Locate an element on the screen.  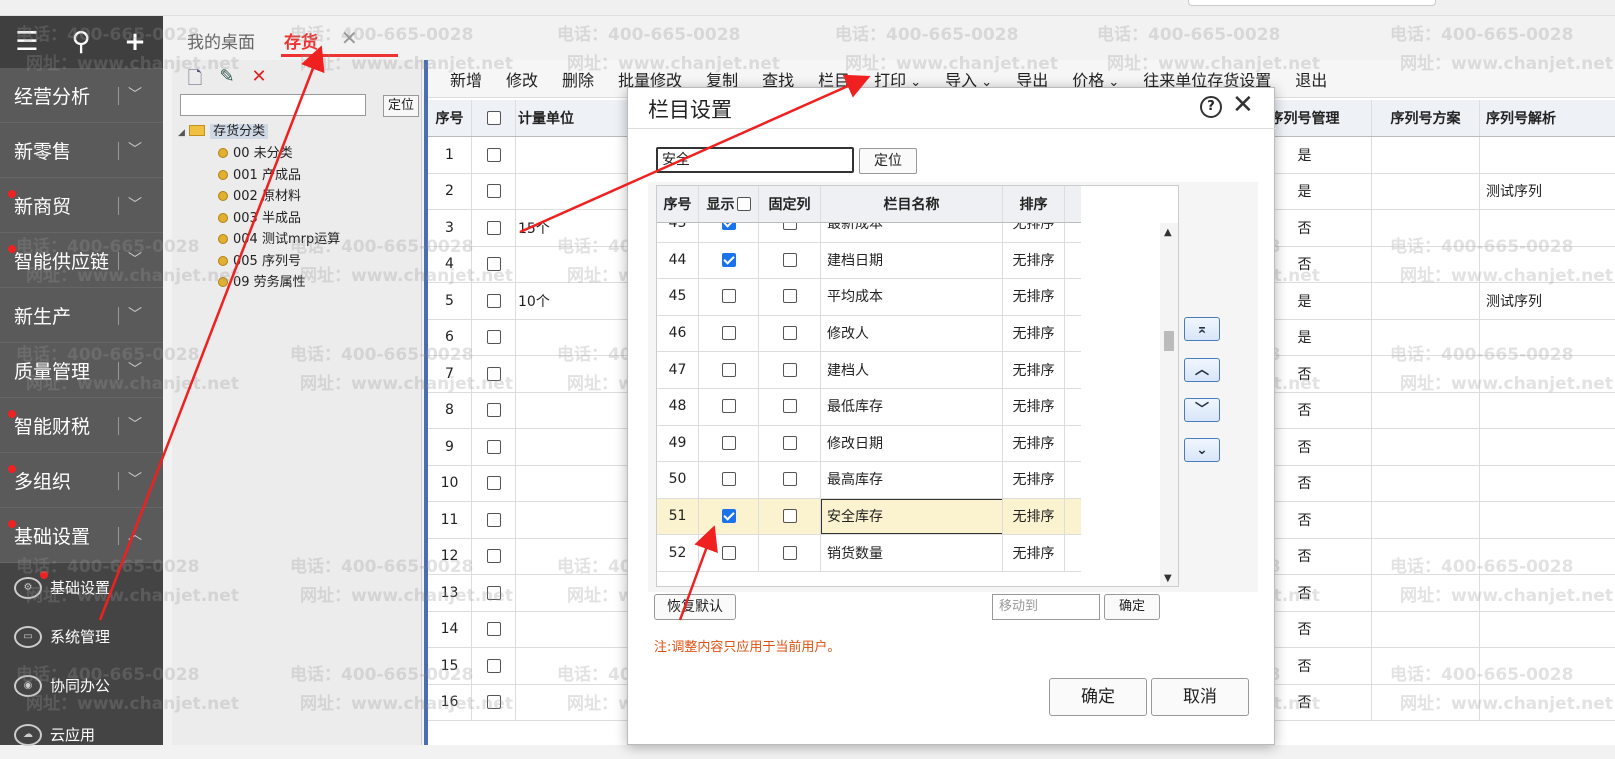
nav-item: 新零售 ﹀ is located at coordinates (81, 150).